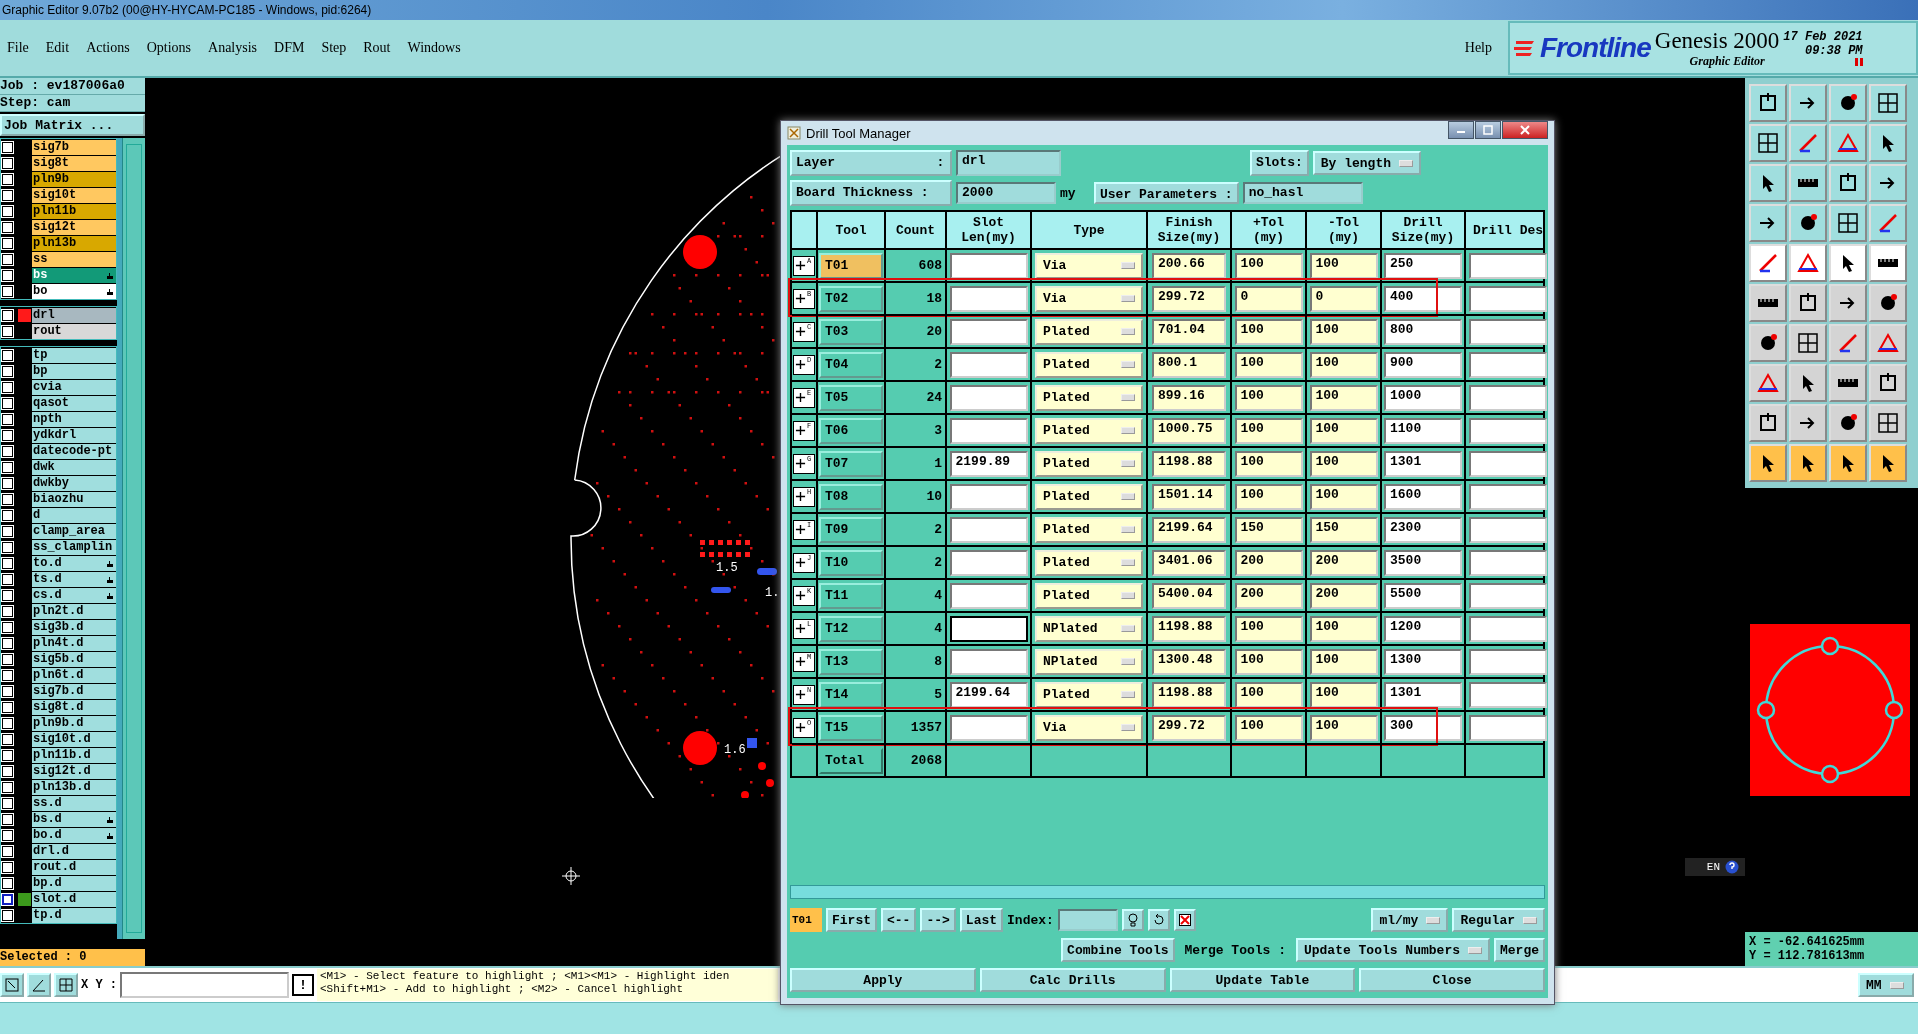 The width and height of the screenshot is (1918, 1034). What do you see at coordinates (74, 331) in the screenshot?
I see `layer-item: rout` at bounding box center [74, 331].